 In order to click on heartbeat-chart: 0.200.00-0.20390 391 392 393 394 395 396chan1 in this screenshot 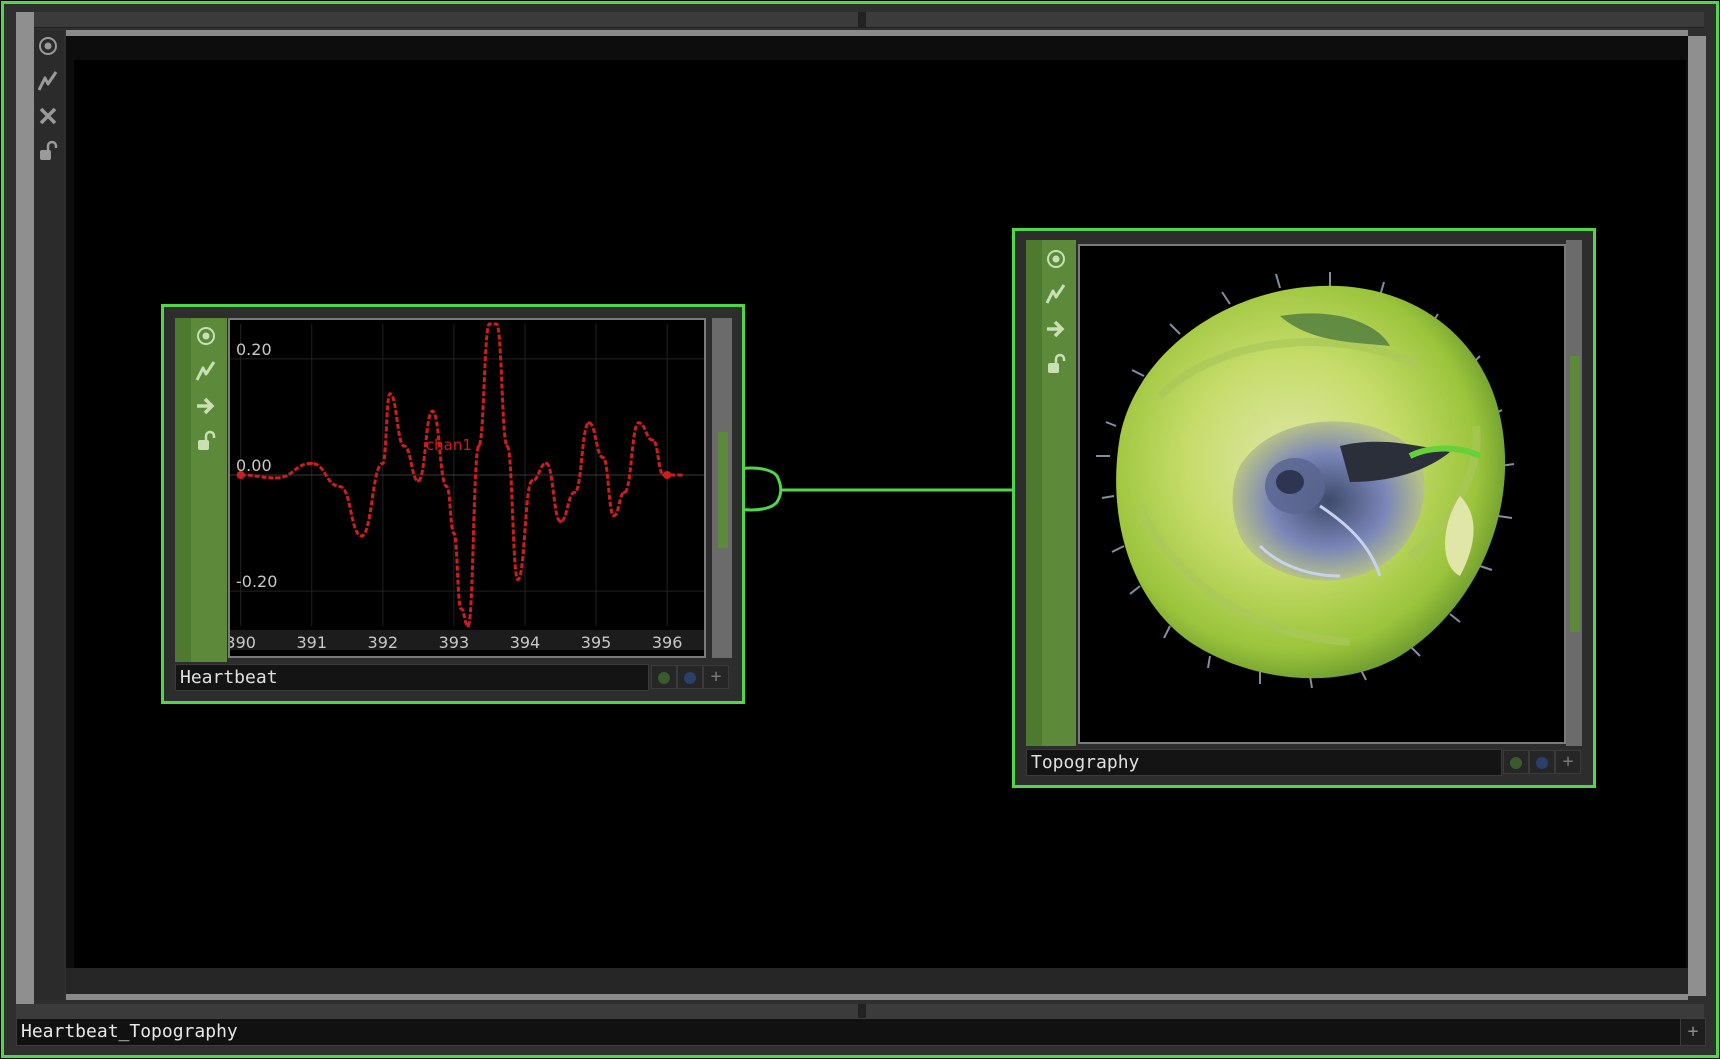, I will do `click(464, 487)`.